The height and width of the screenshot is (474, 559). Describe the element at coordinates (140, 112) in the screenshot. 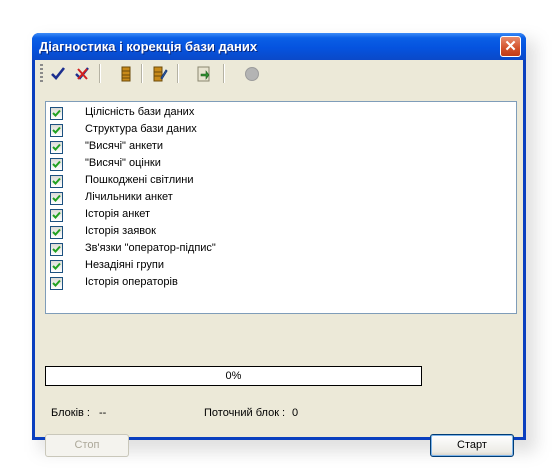

I see `list-item-label: Цілісність бази даних` at that location.